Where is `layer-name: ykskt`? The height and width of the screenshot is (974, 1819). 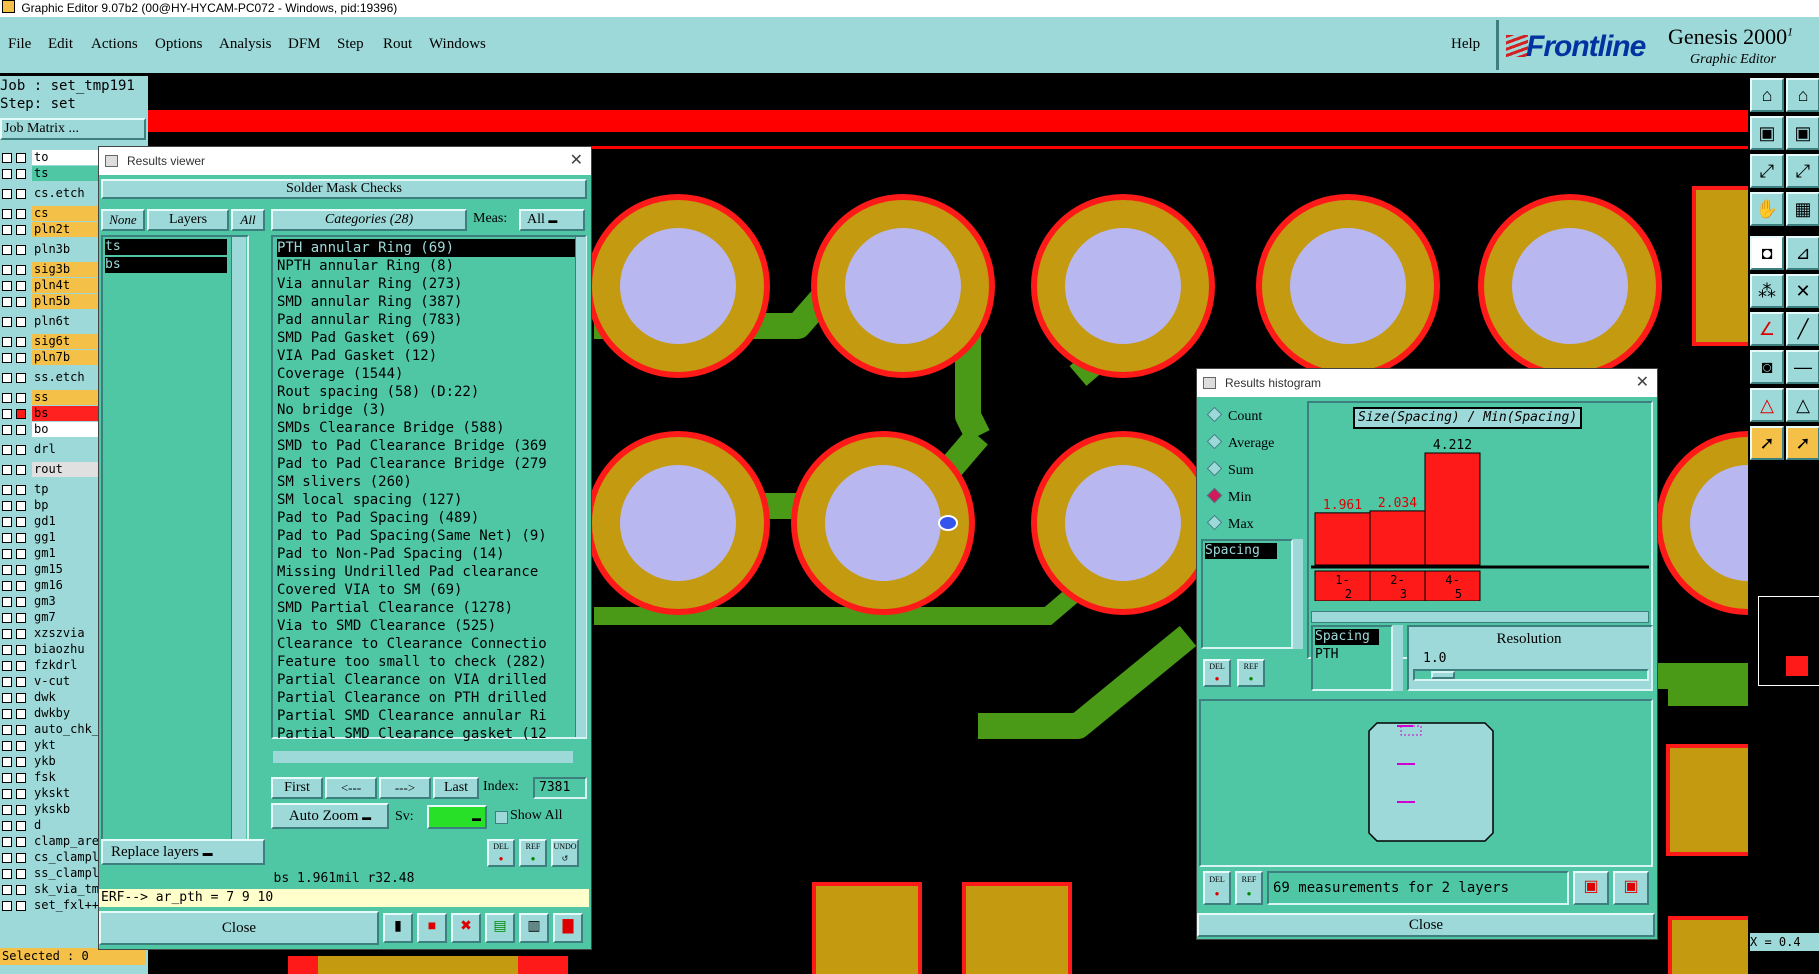
layer-name: ykskt is located at coordinates (65, 793).